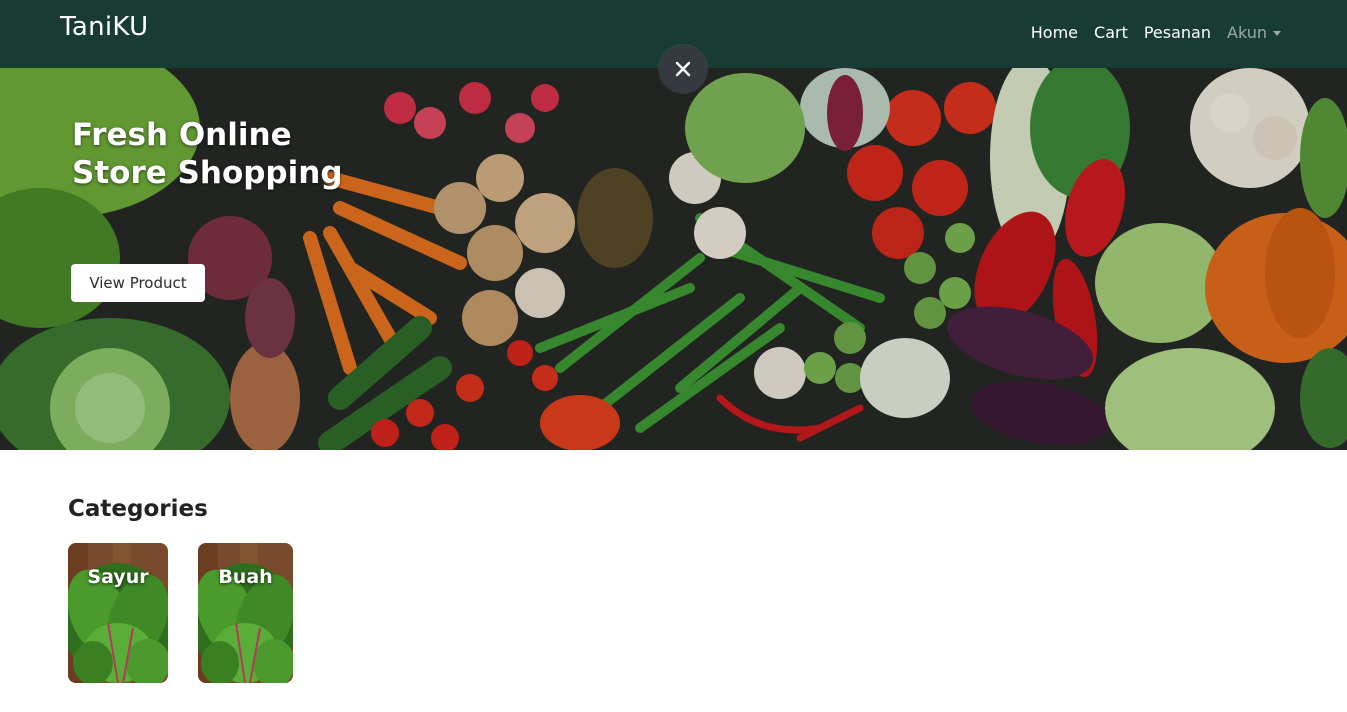 The width and height of the screenshot is (1347, 712). I want to click on nav-cart-link: Cart, so click(1111, 32).